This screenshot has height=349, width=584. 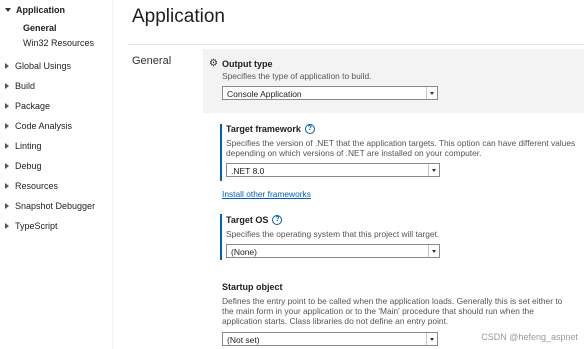 I want to click on sidebar-item-resources: Resources, so click(x=31, y=186).